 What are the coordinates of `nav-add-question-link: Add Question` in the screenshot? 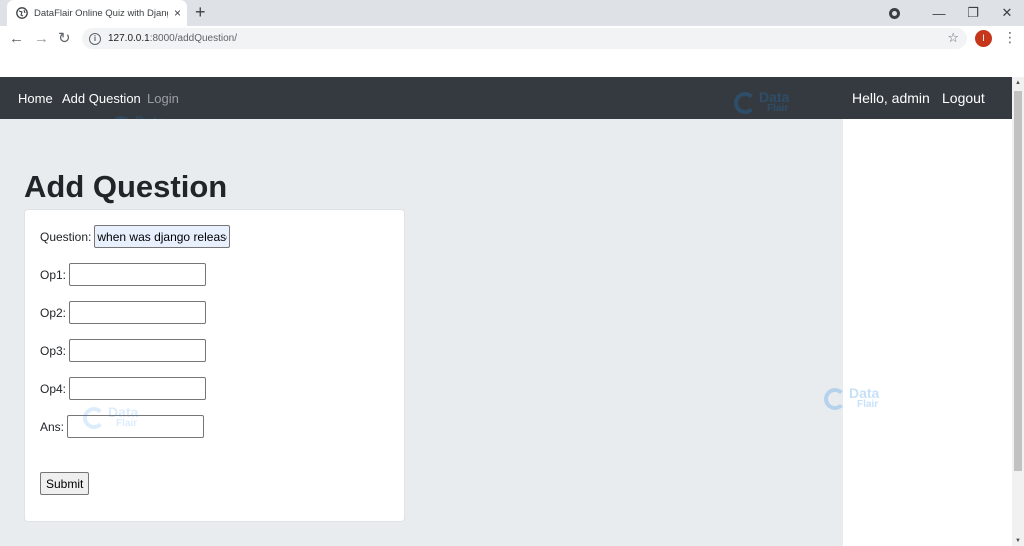 It's located at (101, 98).